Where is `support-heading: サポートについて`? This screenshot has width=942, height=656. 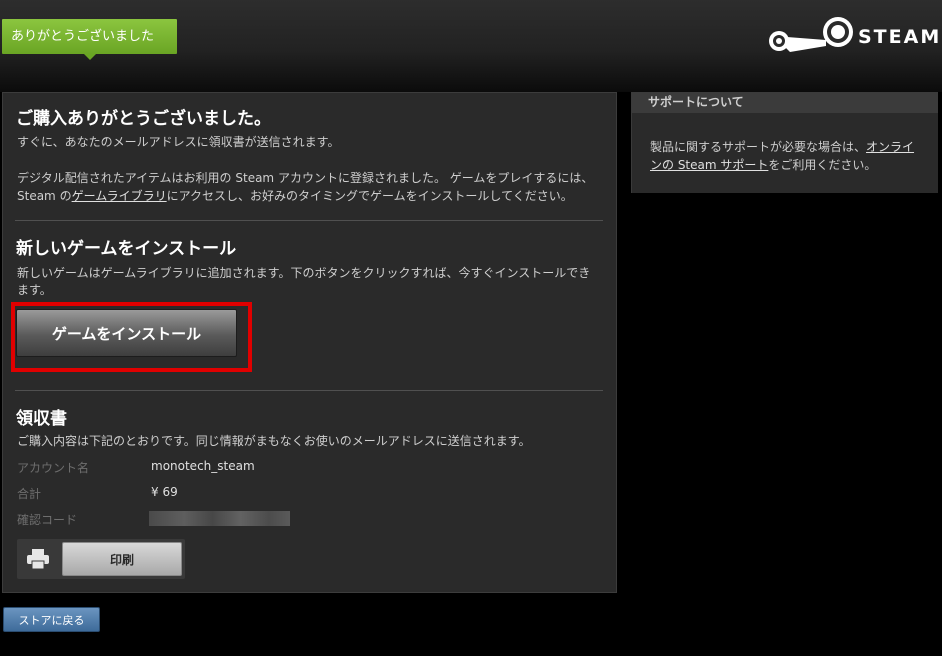
support-heading: サポートについて is located at coordinates (785, 102).